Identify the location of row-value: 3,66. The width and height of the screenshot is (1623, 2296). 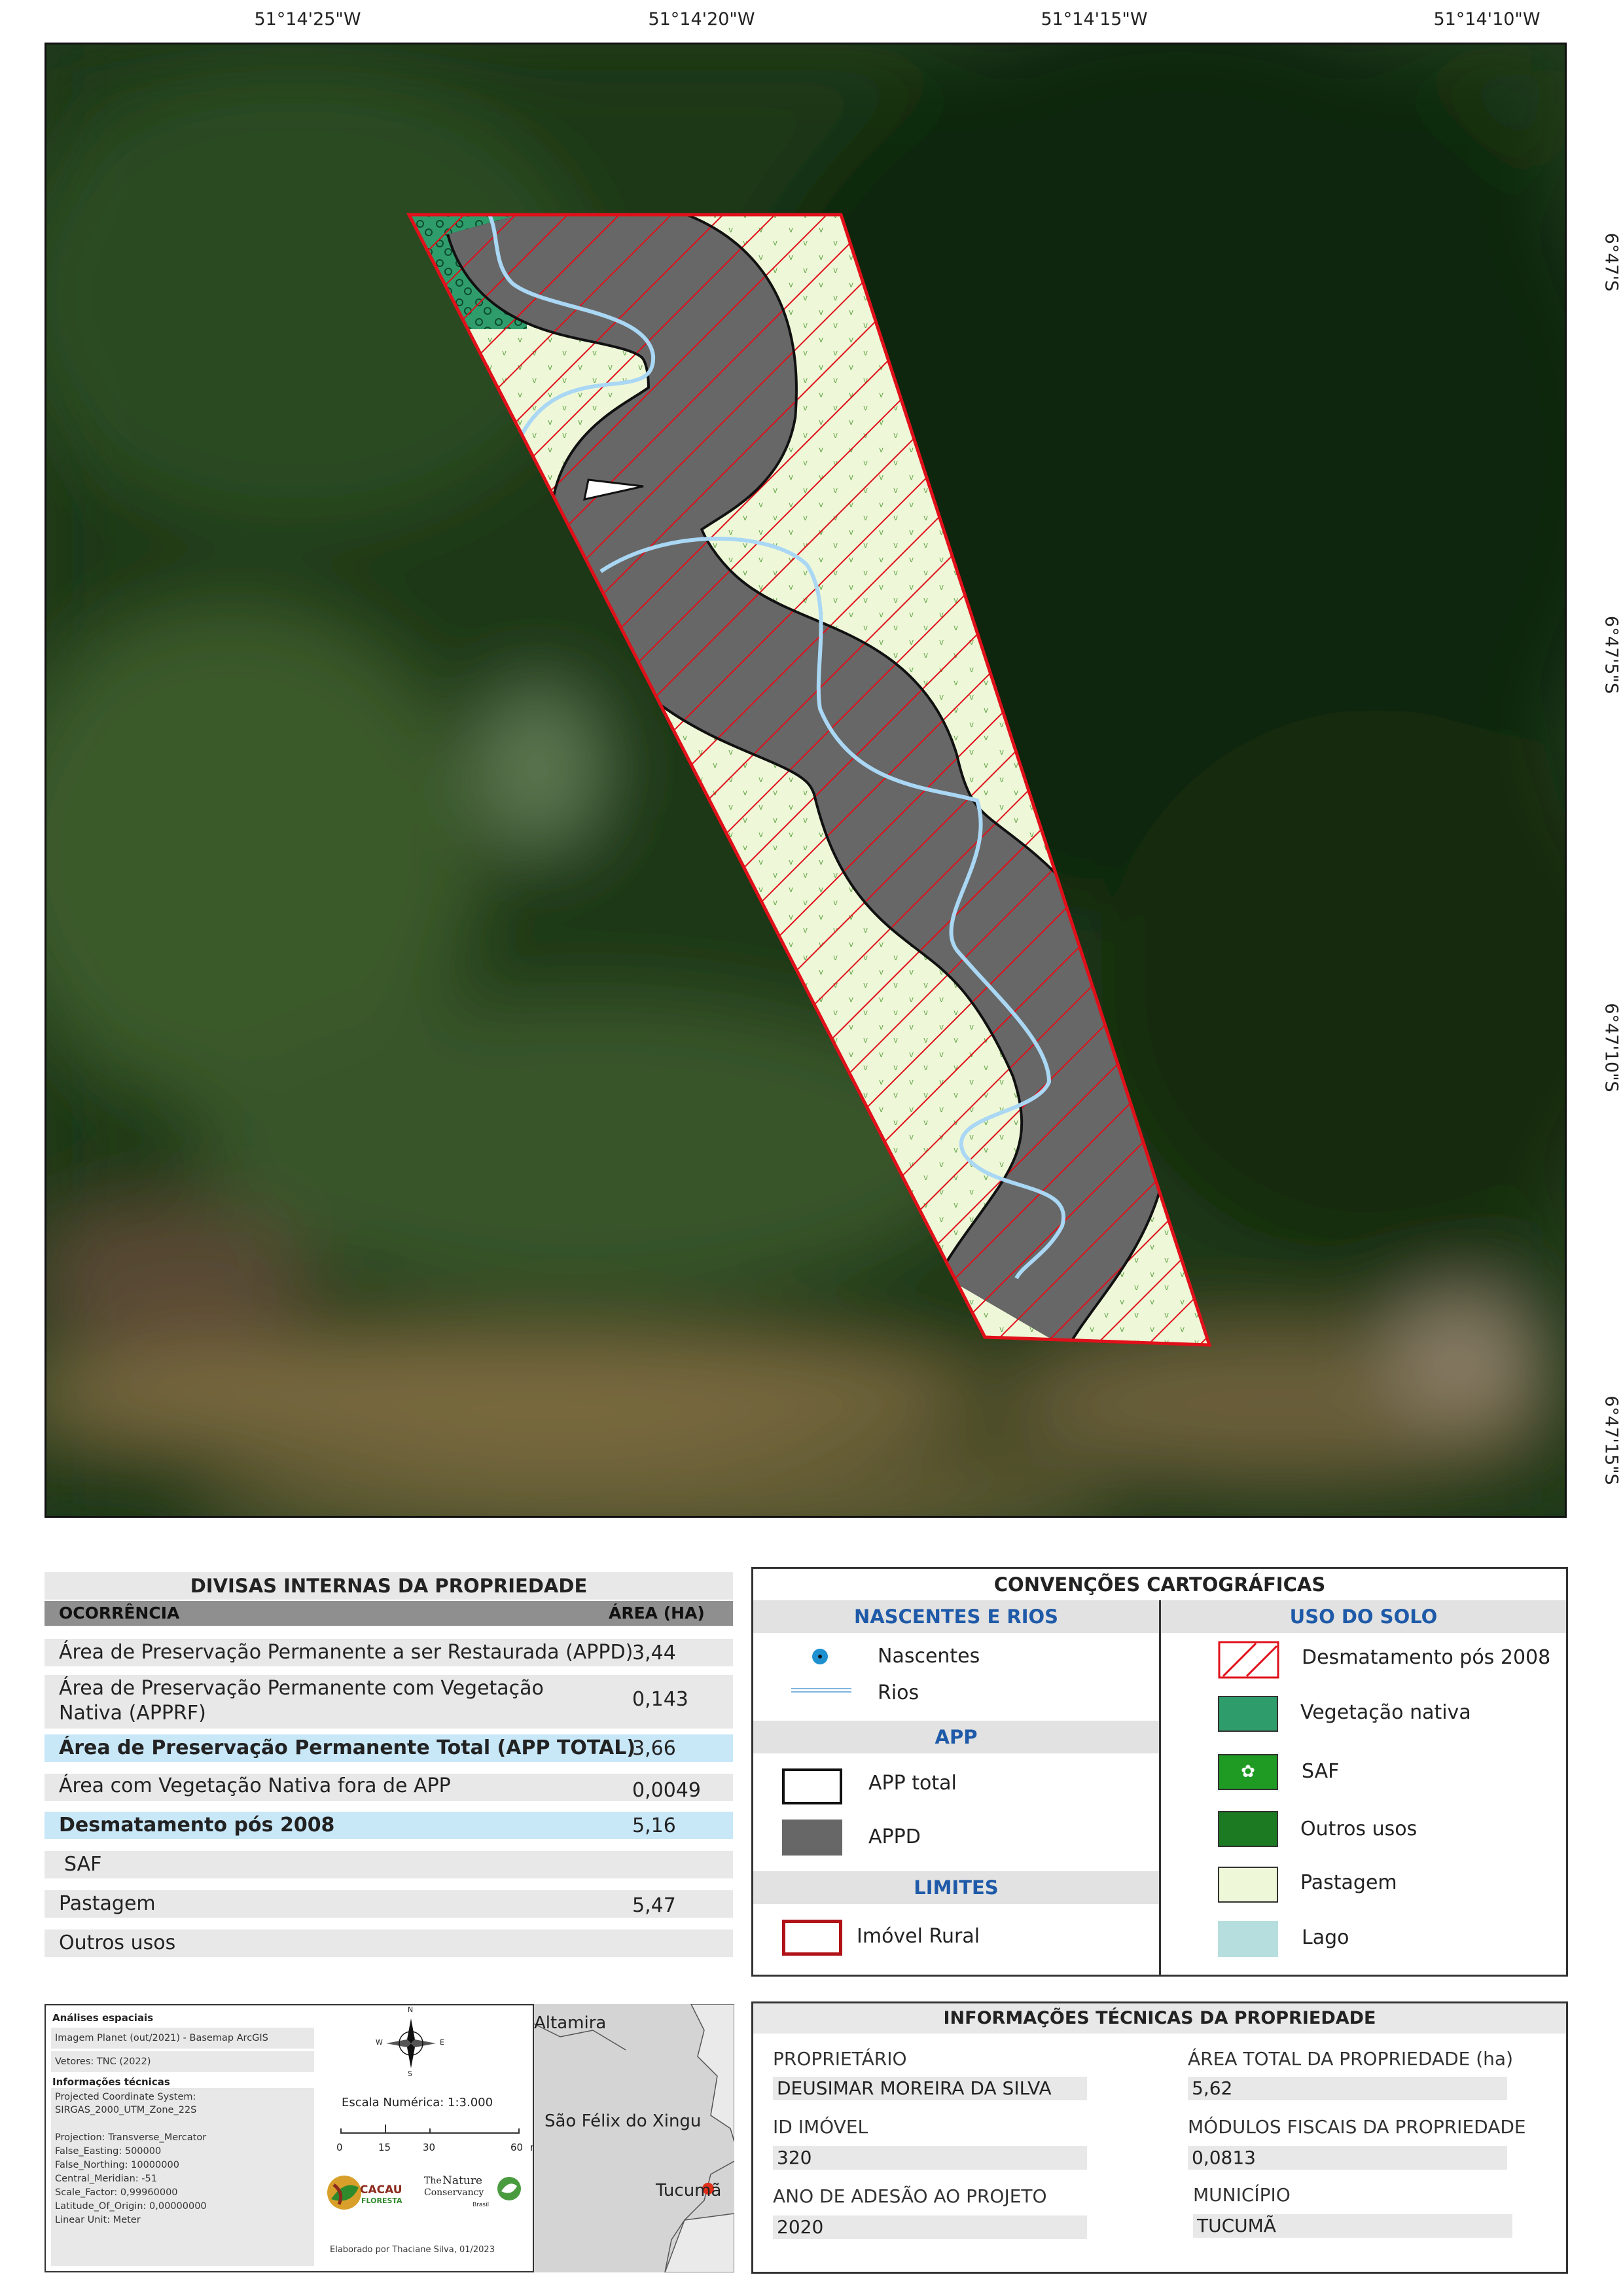
(654, 1748).